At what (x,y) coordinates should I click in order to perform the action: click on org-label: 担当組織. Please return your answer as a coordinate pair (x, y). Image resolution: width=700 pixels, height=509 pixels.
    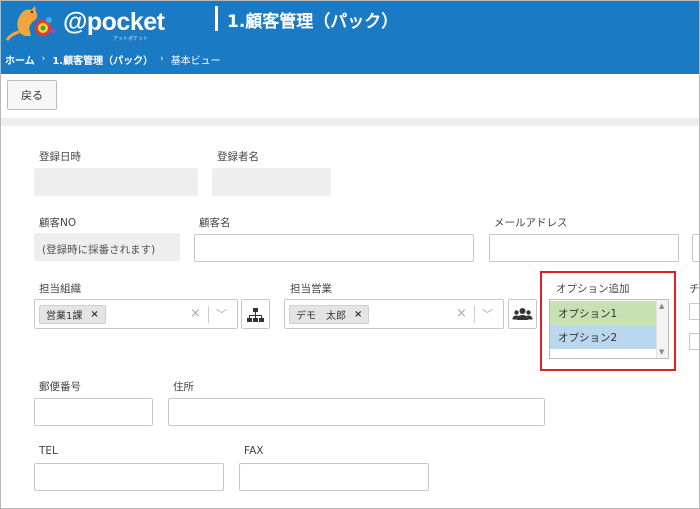
    Looking at the image, I should click on (60, 289).